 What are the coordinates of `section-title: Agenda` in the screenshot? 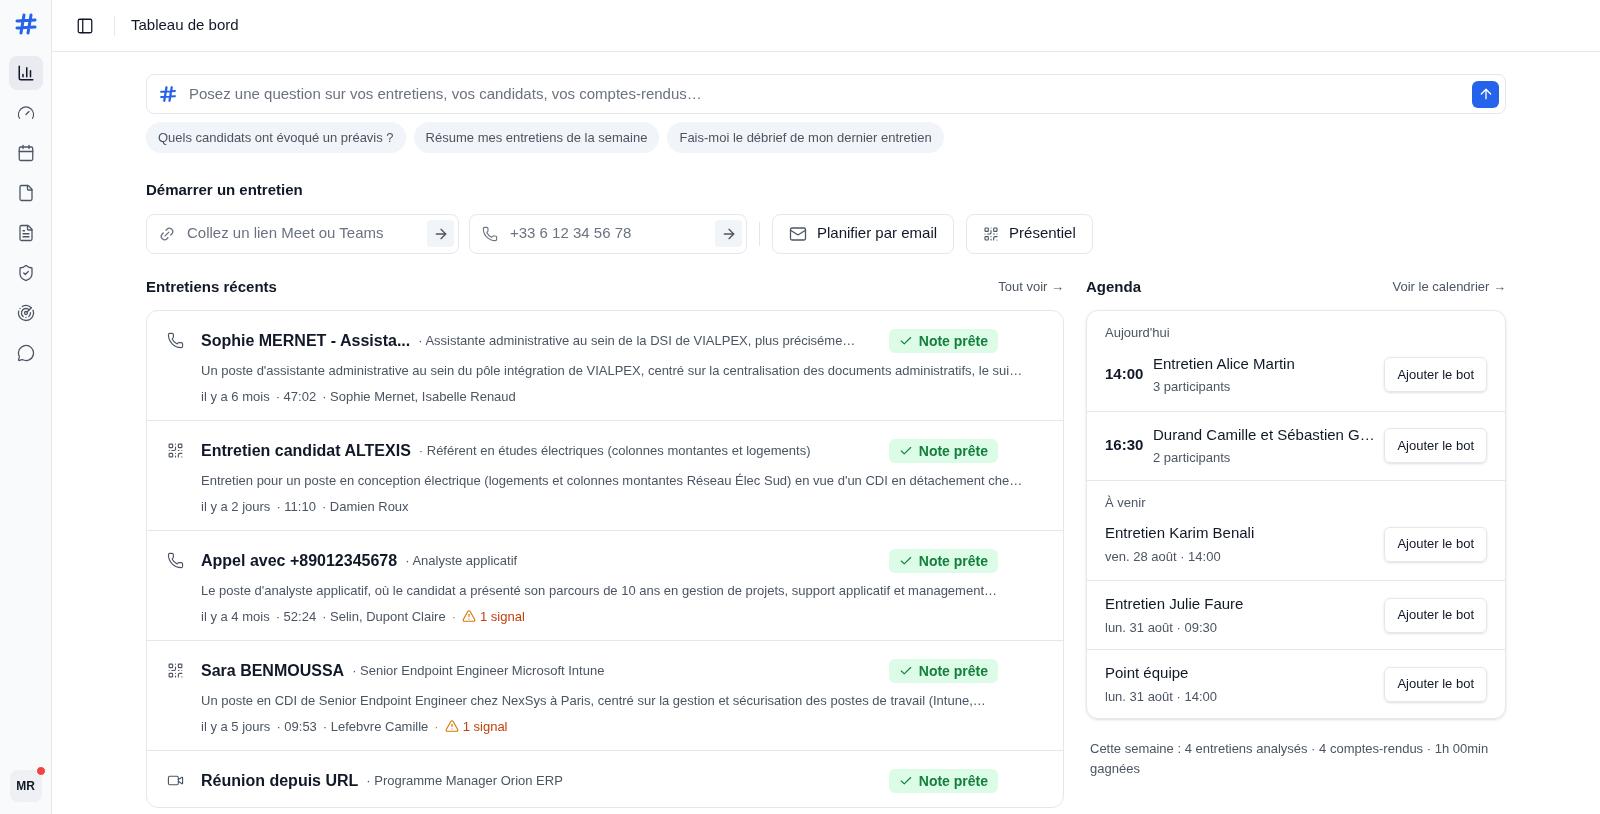 It's located at (1113, 286).